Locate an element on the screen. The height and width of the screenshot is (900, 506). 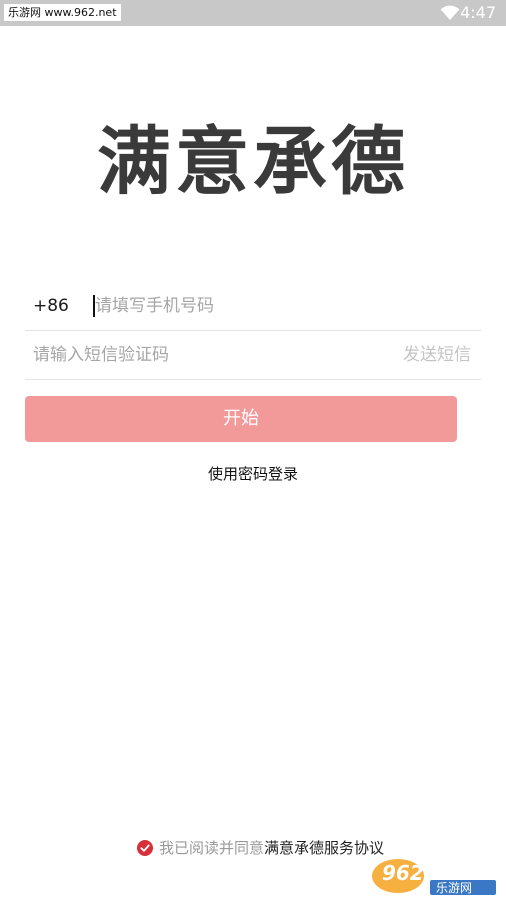
password-login-link: 使用密码登录 is located at coordinates (253, 474).